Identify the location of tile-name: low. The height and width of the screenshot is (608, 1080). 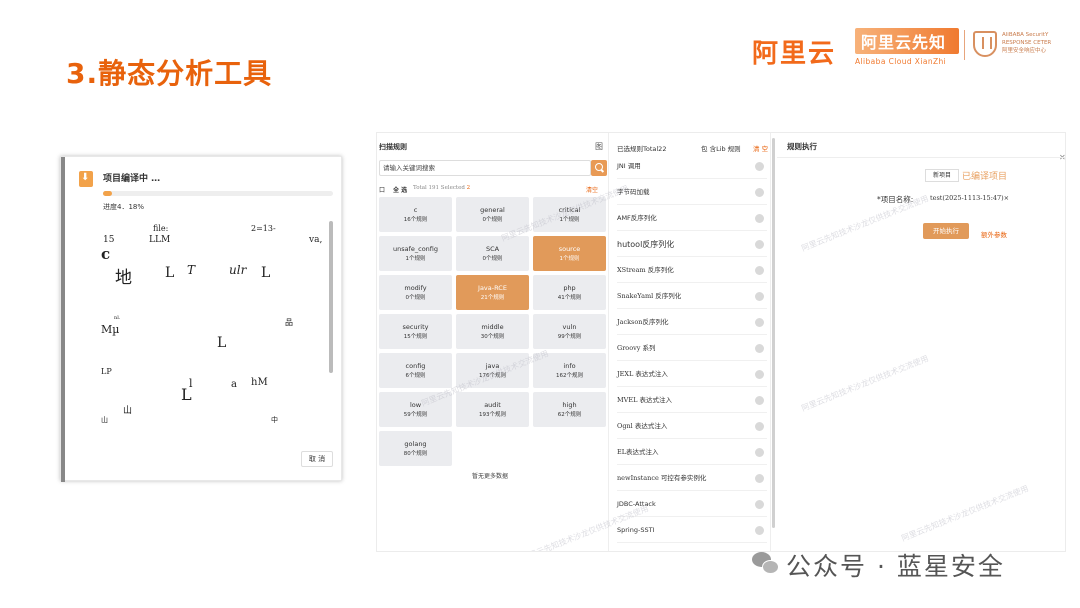
(415, 405).